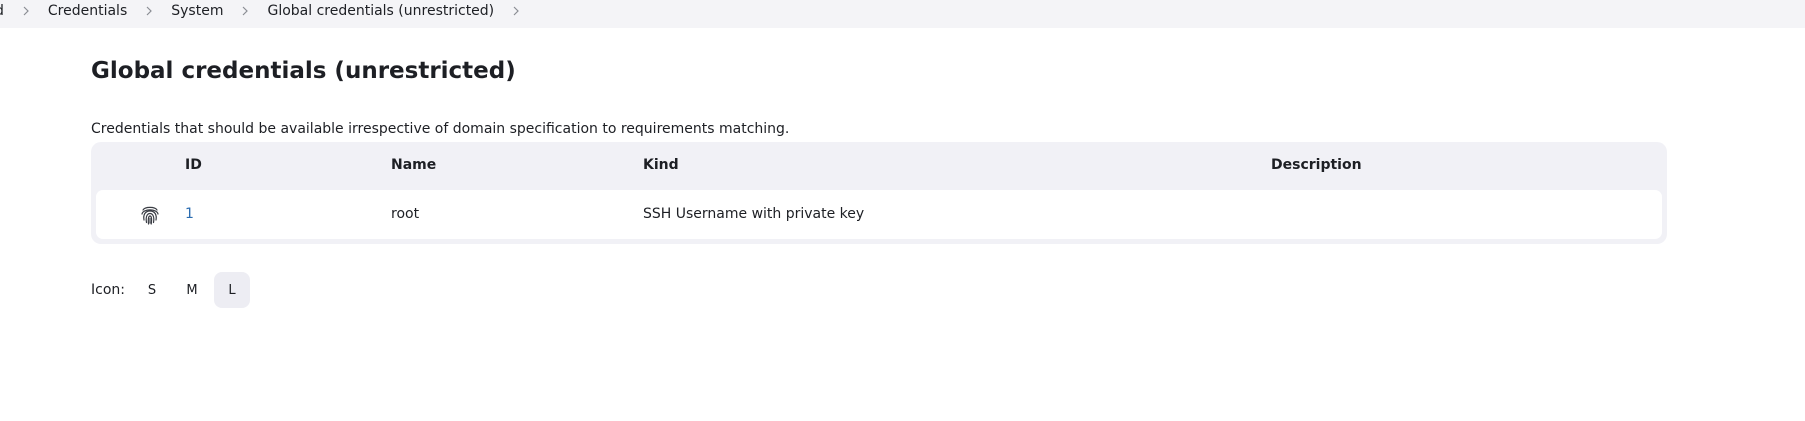 Image resolution: width=1805 pixels, height=421 pixels. I want to click on breadcrumb-item-credentials: Credentials, so click(87, 14).